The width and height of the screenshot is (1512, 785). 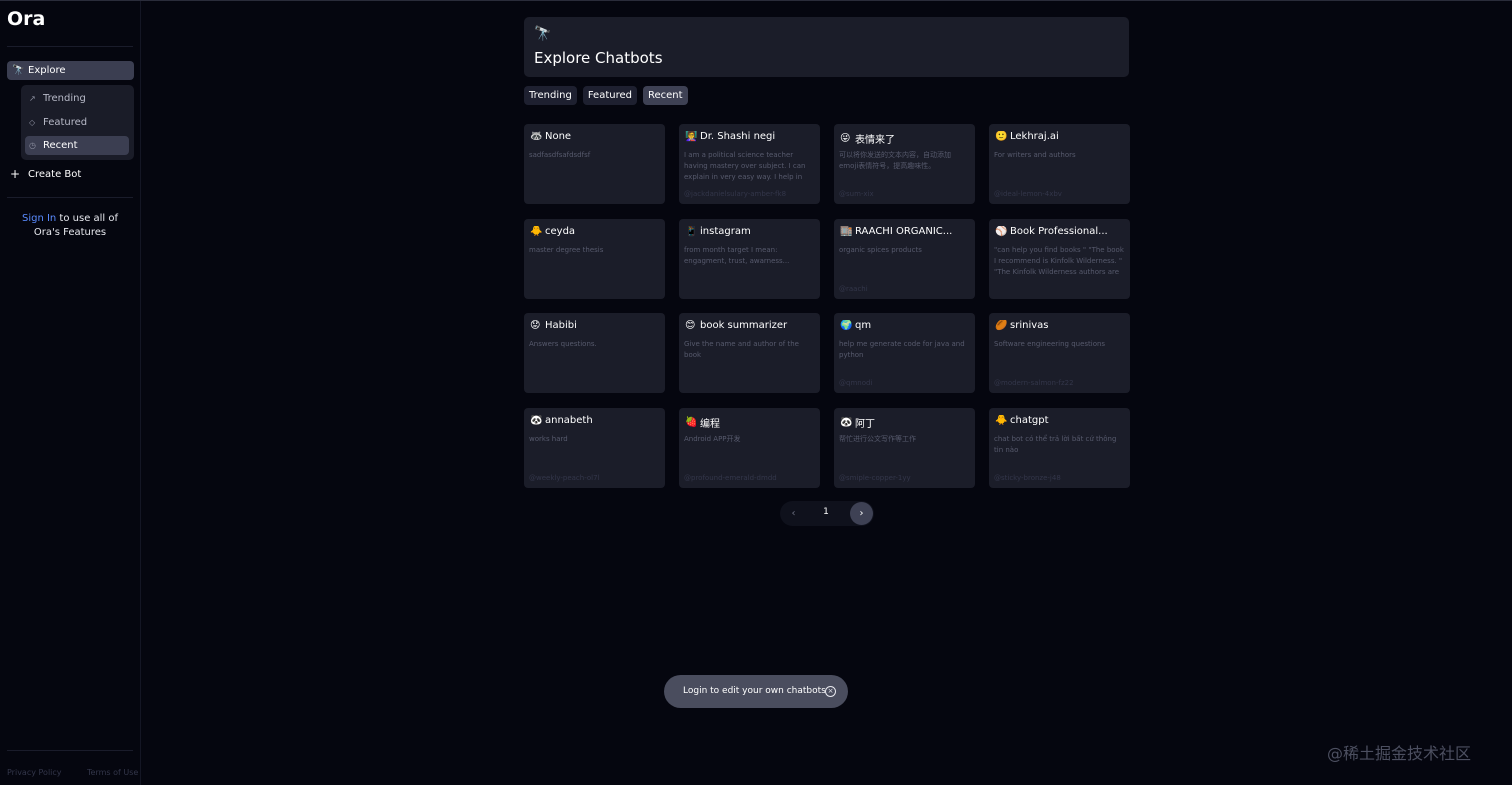 I want to click on bot-description: Answers questions., so click(x=563, y=344).